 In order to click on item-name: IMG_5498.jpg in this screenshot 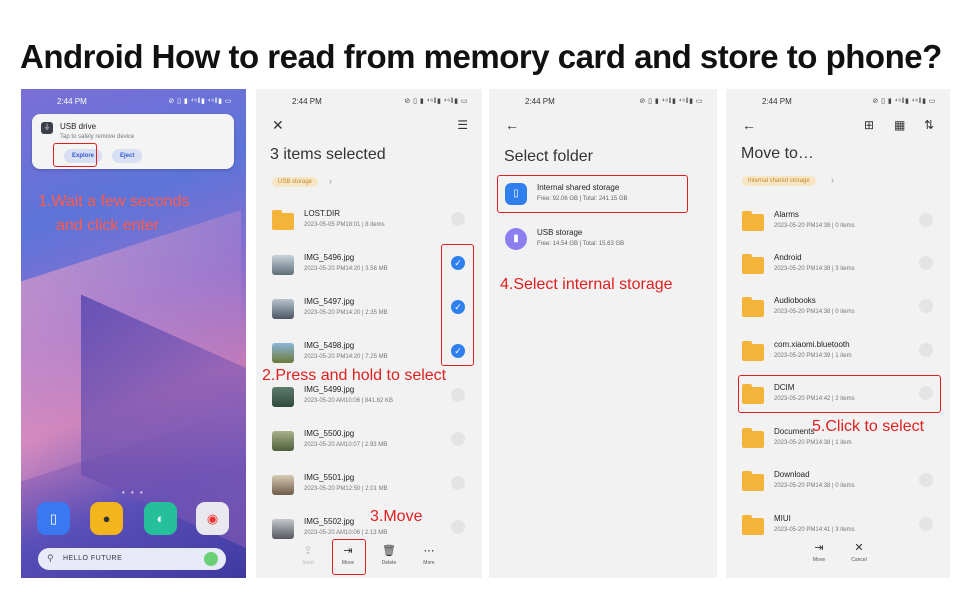, I will do `click(329, 345)`.